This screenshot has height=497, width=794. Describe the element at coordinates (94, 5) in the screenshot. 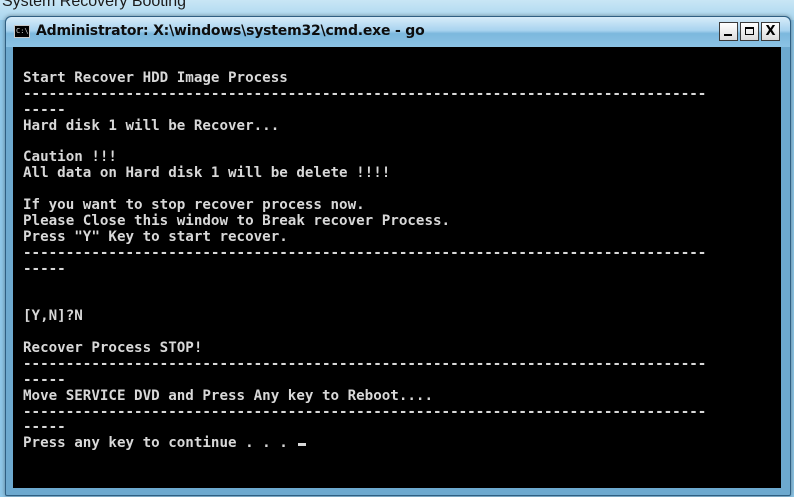

I see `desktop-text: System Recovery Booting` at that location.